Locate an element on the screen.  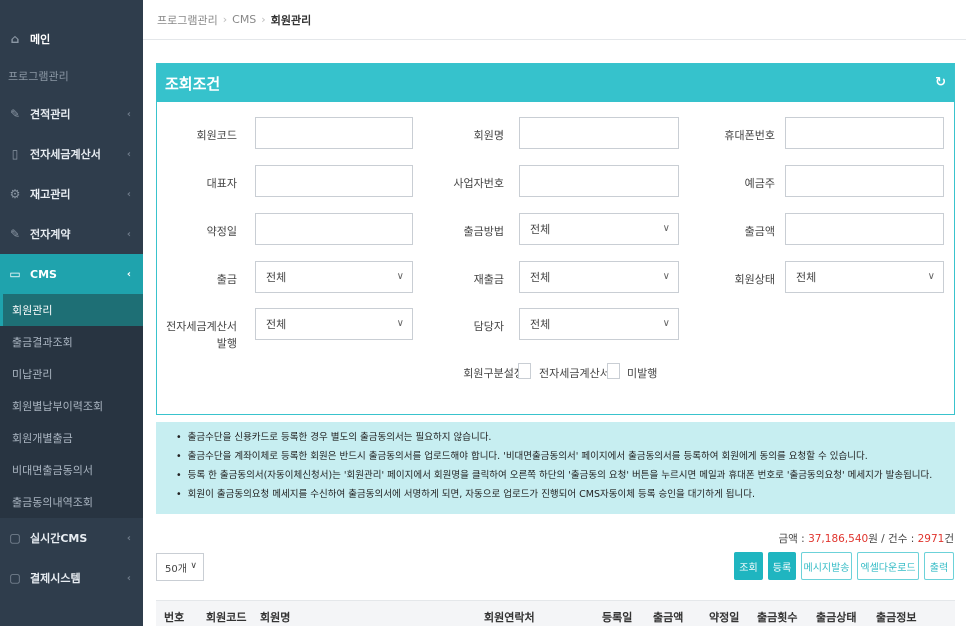
refresh-icon: ↻ is located at coordinates (940, 82).